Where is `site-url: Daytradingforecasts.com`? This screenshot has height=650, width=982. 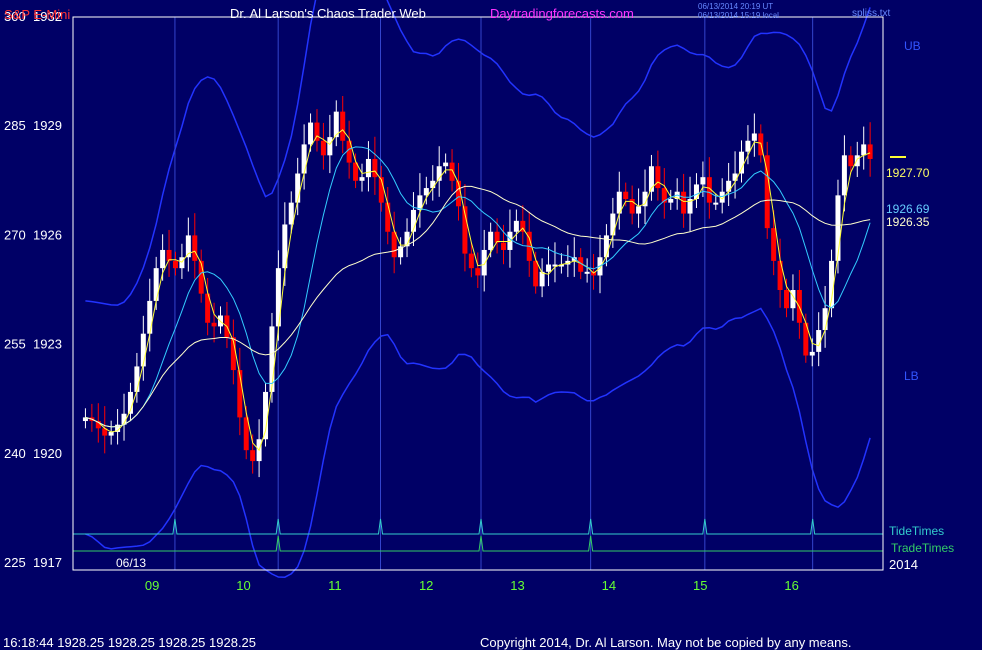
site-url: Daytradingforecasts.com is located at coordinates (562, 13).